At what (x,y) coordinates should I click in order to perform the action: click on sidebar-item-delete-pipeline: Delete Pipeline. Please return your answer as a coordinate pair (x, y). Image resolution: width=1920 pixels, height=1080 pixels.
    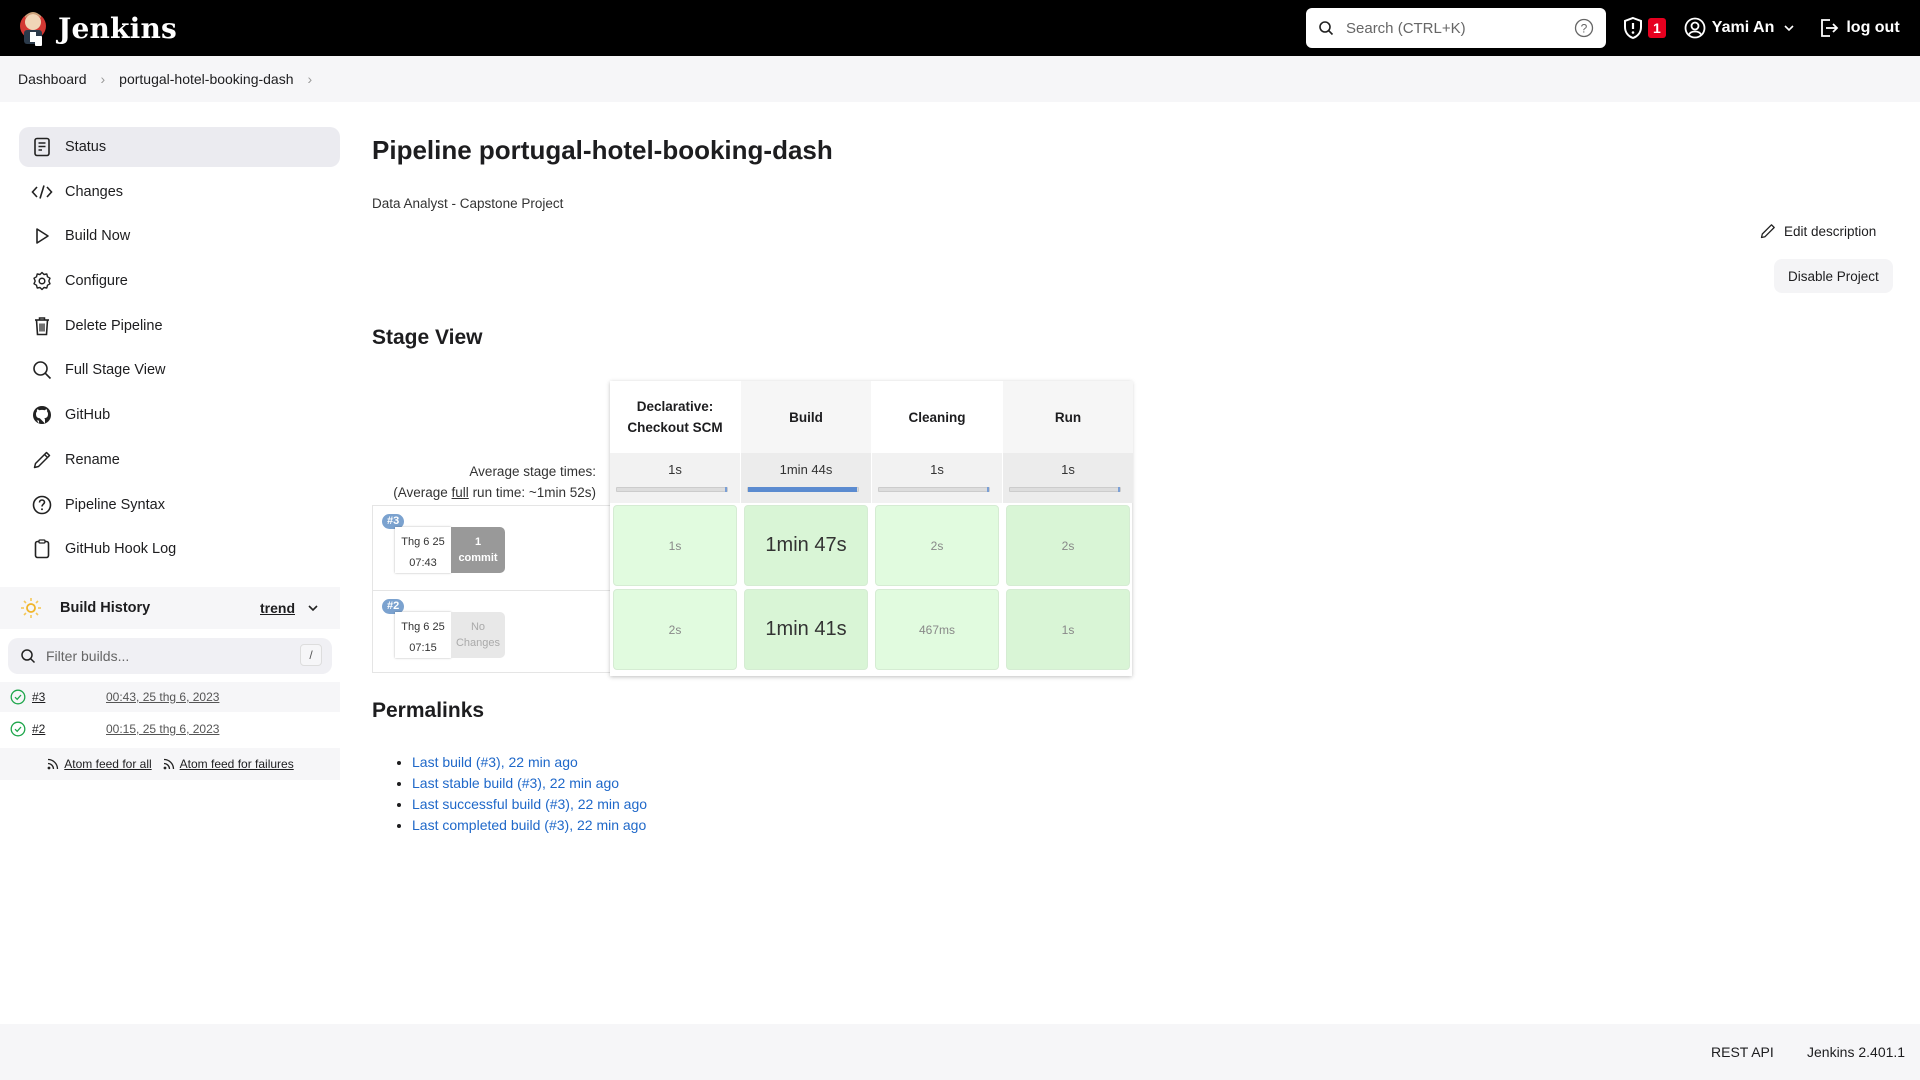
    Looking at the image, I should click on (179, 326).